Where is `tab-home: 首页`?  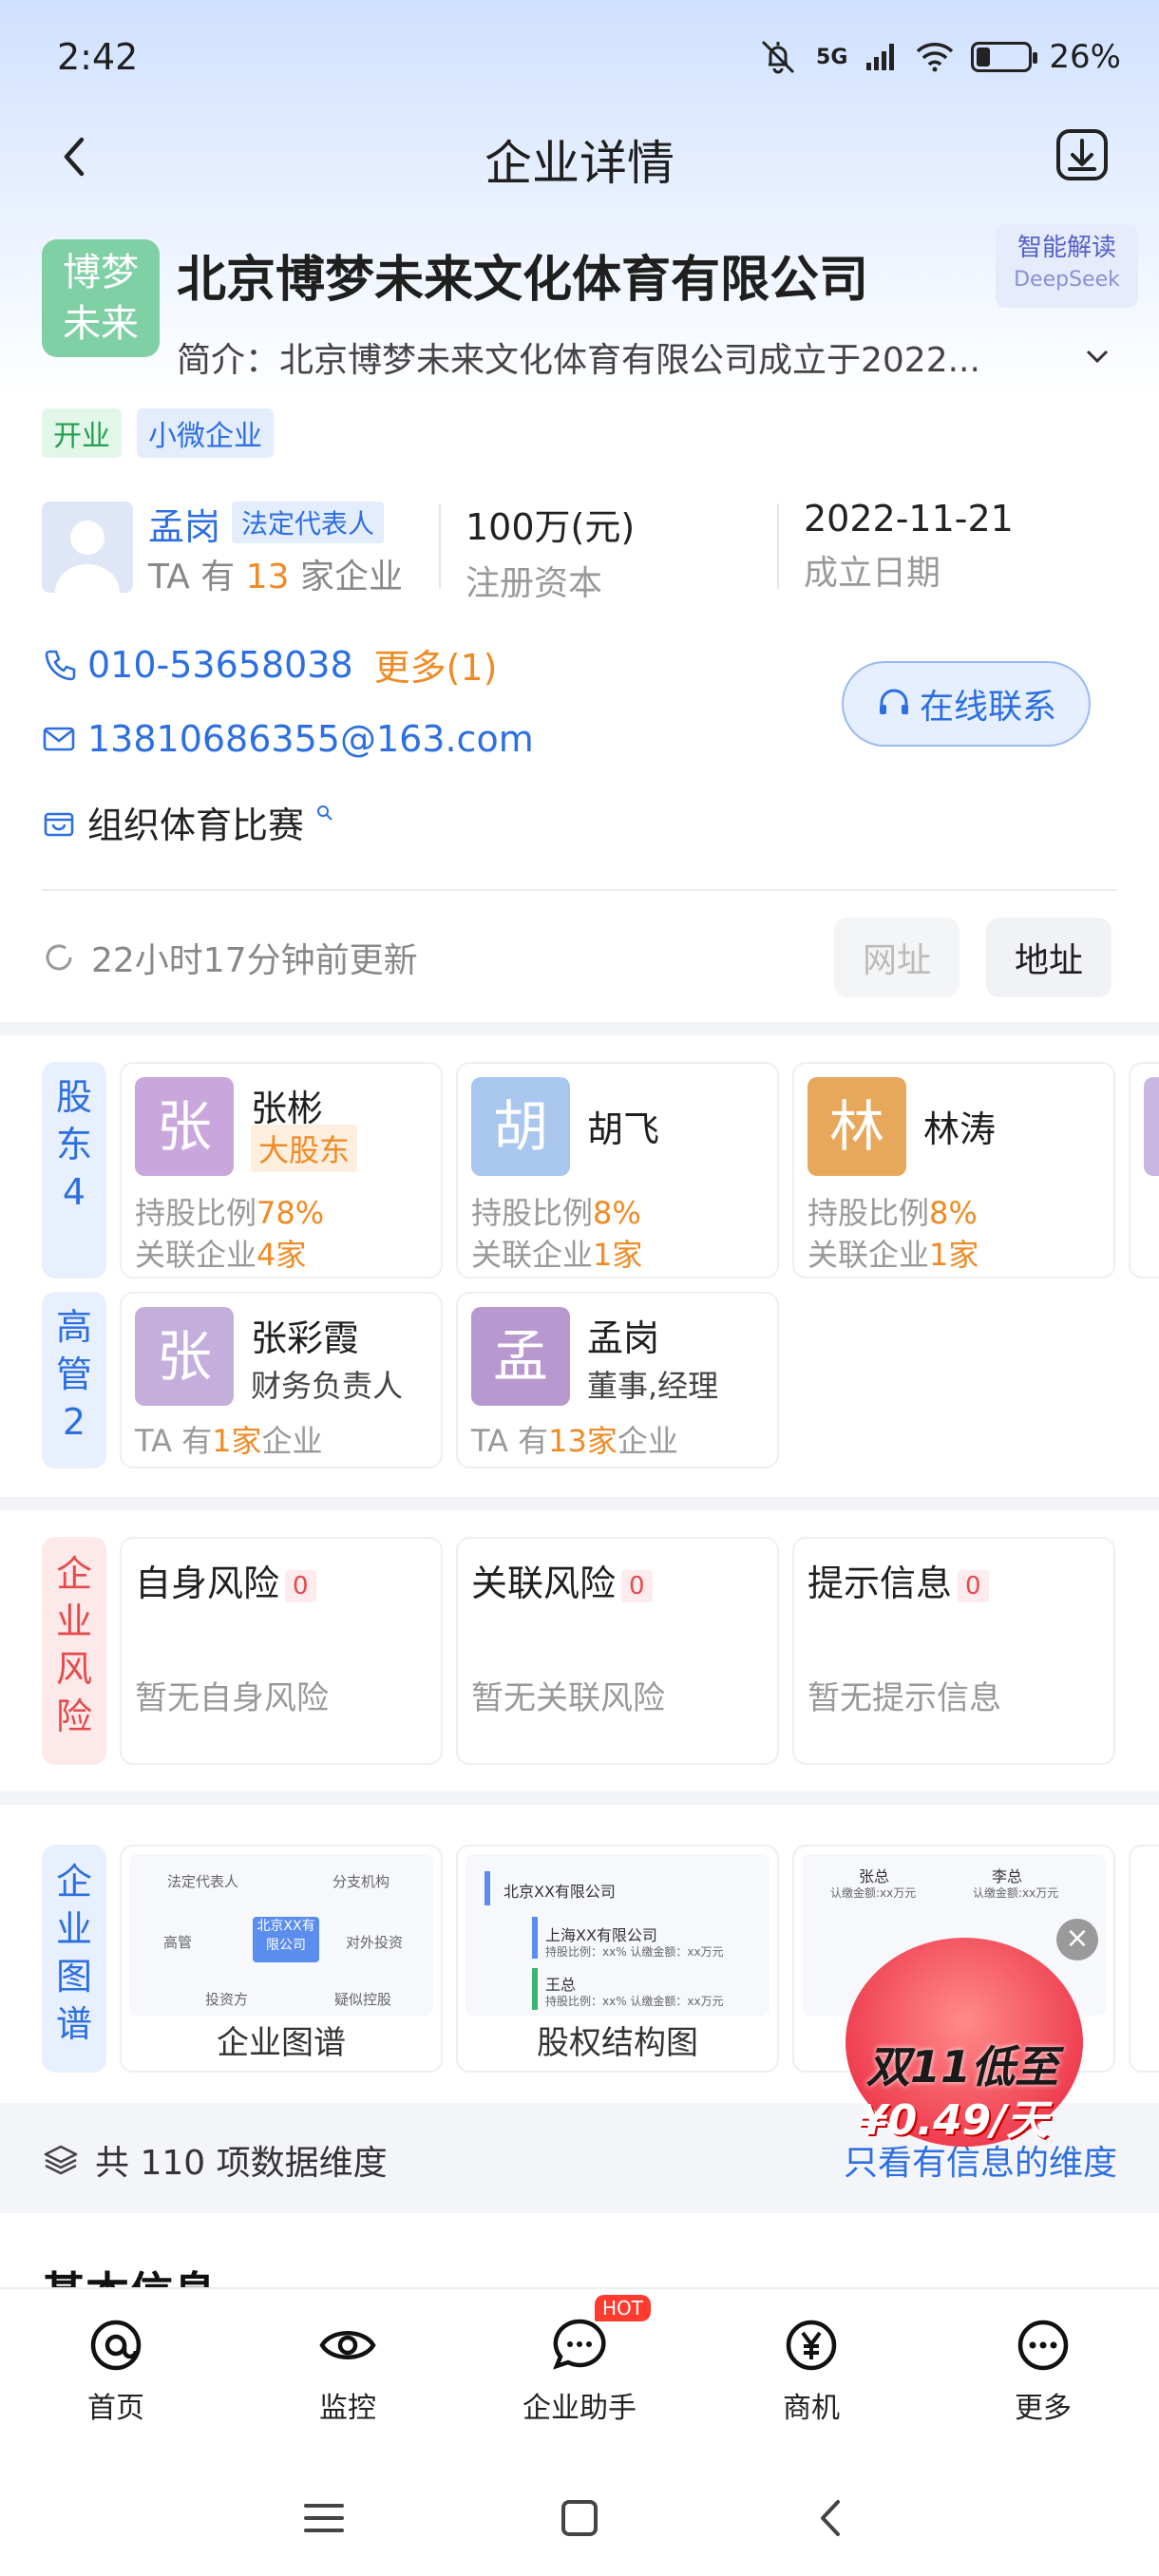
tab-home: 首页 is located at coordinates (116, 2369).